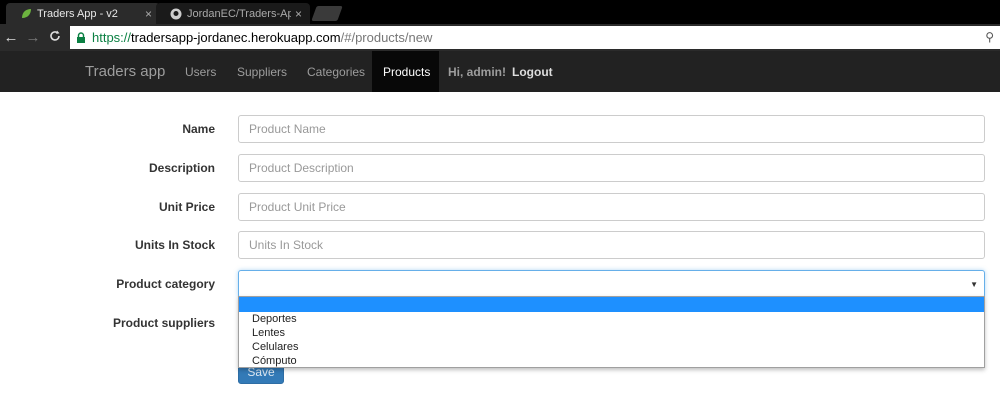  I want to click on new-tab-button, so click(327, 13).